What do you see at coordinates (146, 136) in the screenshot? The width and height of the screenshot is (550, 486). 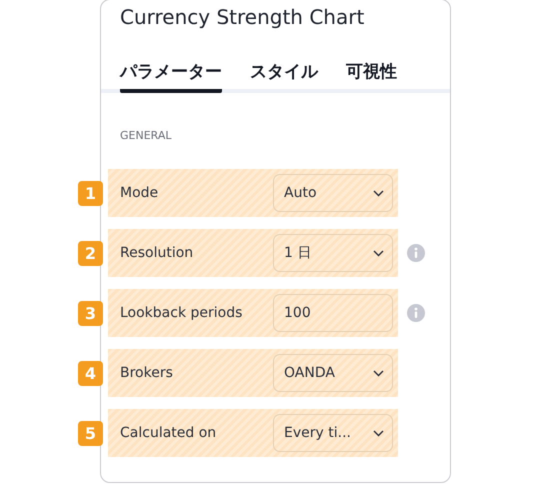 I see `section-heading: GENERAL` at bounding box center [146, 136].